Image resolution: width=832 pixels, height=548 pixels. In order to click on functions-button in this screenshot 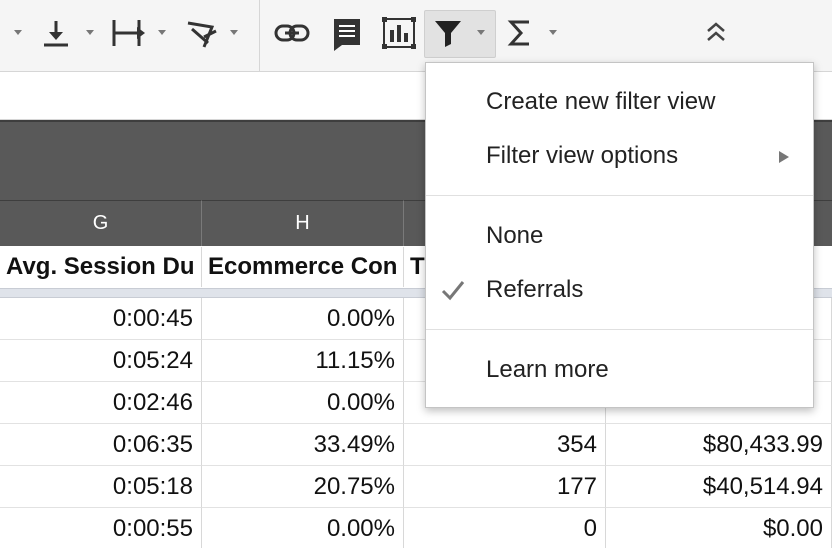, I will do `click(520, 33)`.